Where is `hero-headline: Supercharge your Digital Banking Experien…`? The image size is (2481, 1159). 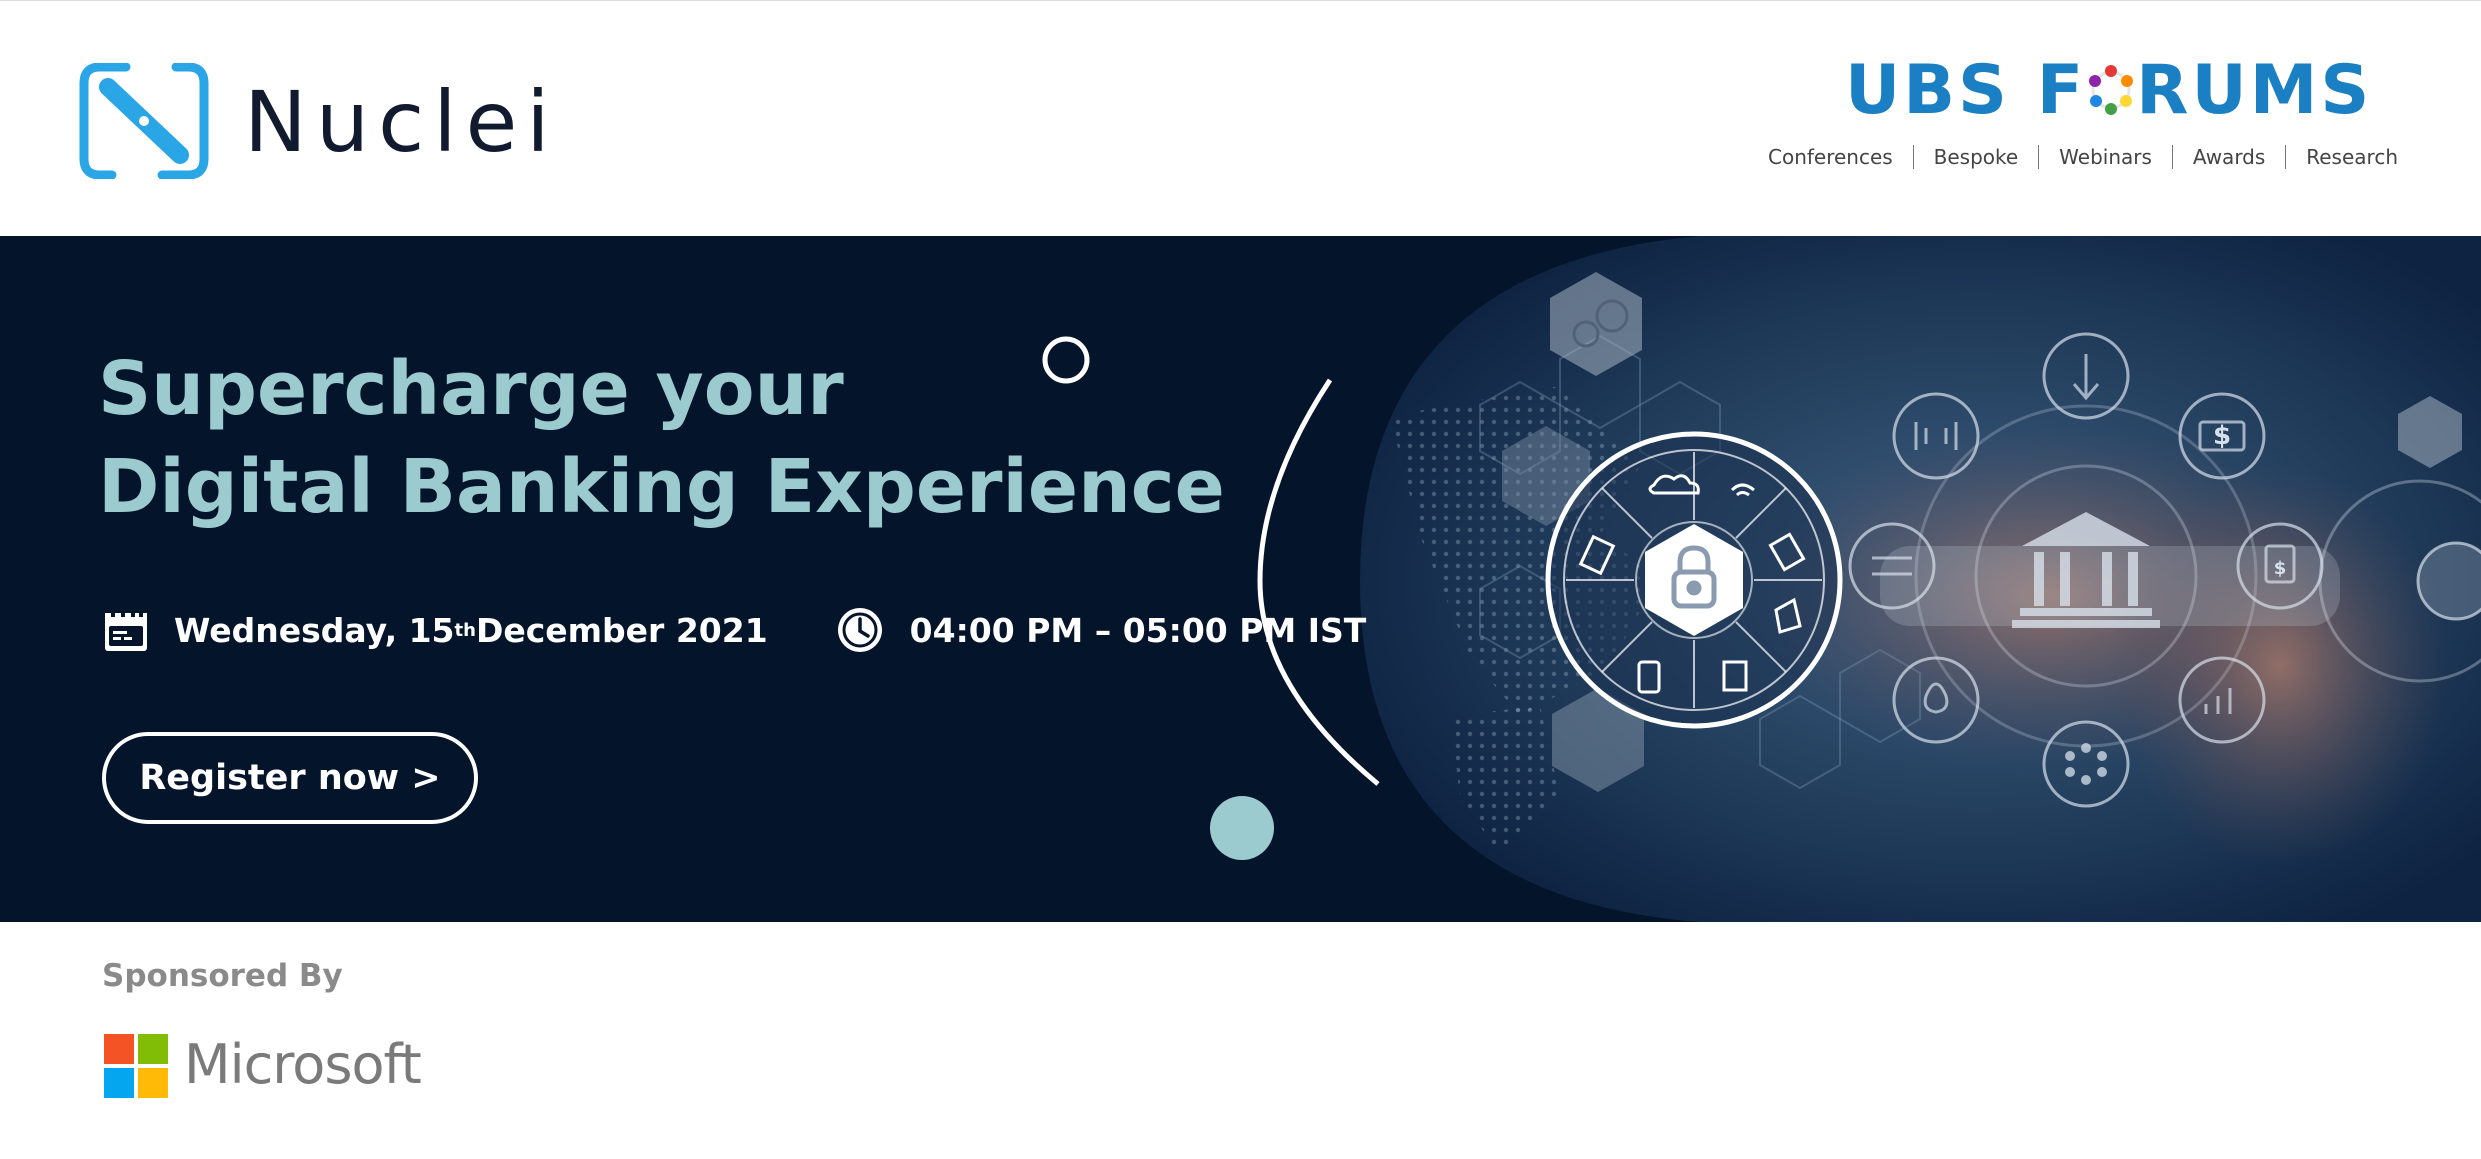
hero-headline: Supercharge your Digital Banking Experien… is located at coordinates (661, 438).